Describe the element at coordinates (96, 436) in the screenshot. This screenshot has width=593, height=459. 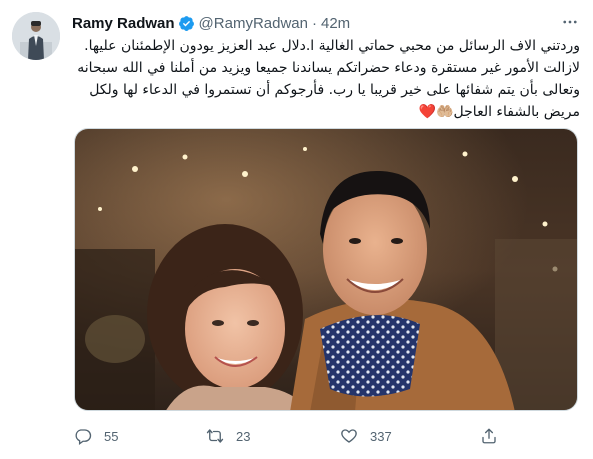
I see `reply-button: 55` at that location.